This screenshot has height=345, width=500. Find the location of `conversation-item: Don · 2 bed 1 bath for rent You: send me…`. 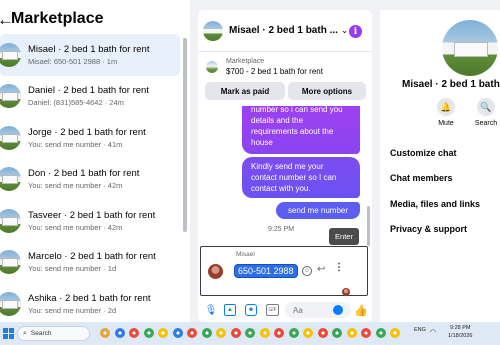

conversation-item: Don · 2 bed 1 bath for rent You: send me… is located at coordinates (90, 180).